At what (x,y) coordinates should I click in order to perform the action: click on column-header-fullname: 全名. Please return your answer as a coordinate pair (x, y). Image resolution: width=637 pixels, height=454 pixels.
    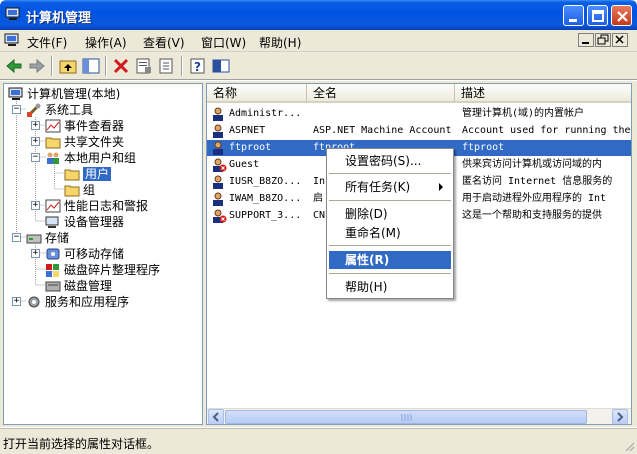
    Looking at the image, I should click on (381, 93).